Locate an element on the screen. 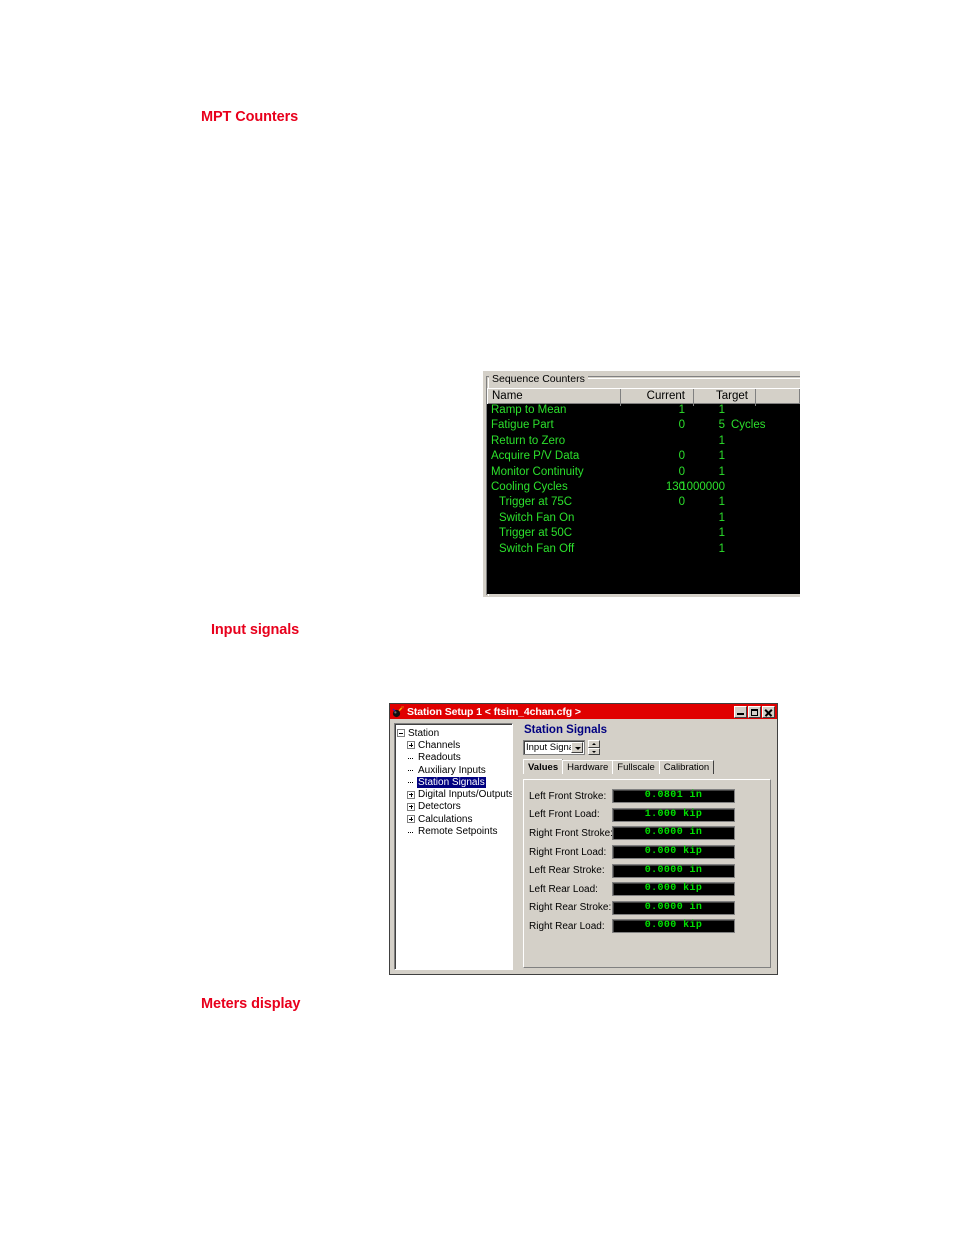 This screenshot has height=1235, width=954. counter-name: Trigger at 50C is located at coordinates (536, 533).